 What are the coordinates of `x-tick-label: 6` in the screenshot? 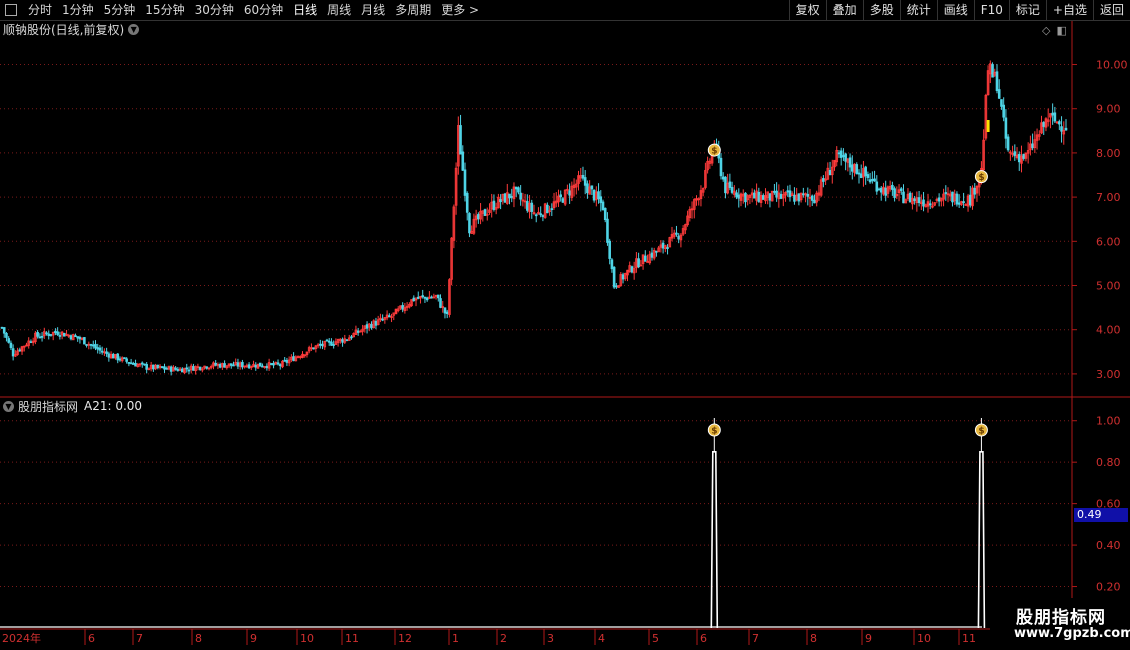 It's located at (91, 638).